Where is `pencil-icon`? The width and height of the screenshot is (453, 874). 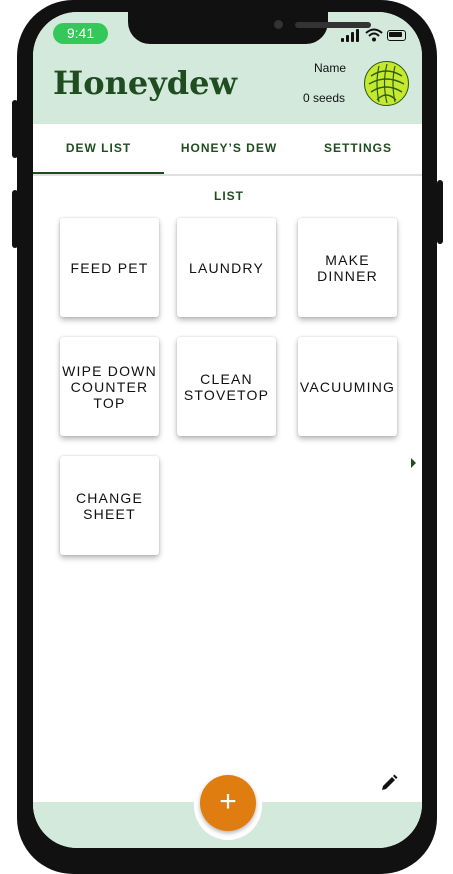 pencil-icon is located at coordinates (389, 783).